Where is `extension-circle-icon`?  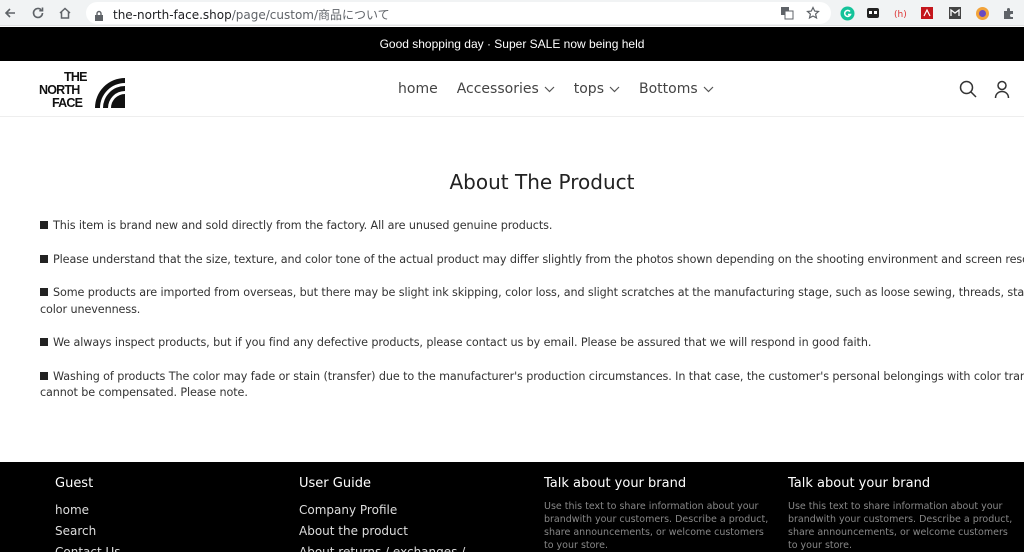
extension-circle-icon is located at coordinates (982, 13).